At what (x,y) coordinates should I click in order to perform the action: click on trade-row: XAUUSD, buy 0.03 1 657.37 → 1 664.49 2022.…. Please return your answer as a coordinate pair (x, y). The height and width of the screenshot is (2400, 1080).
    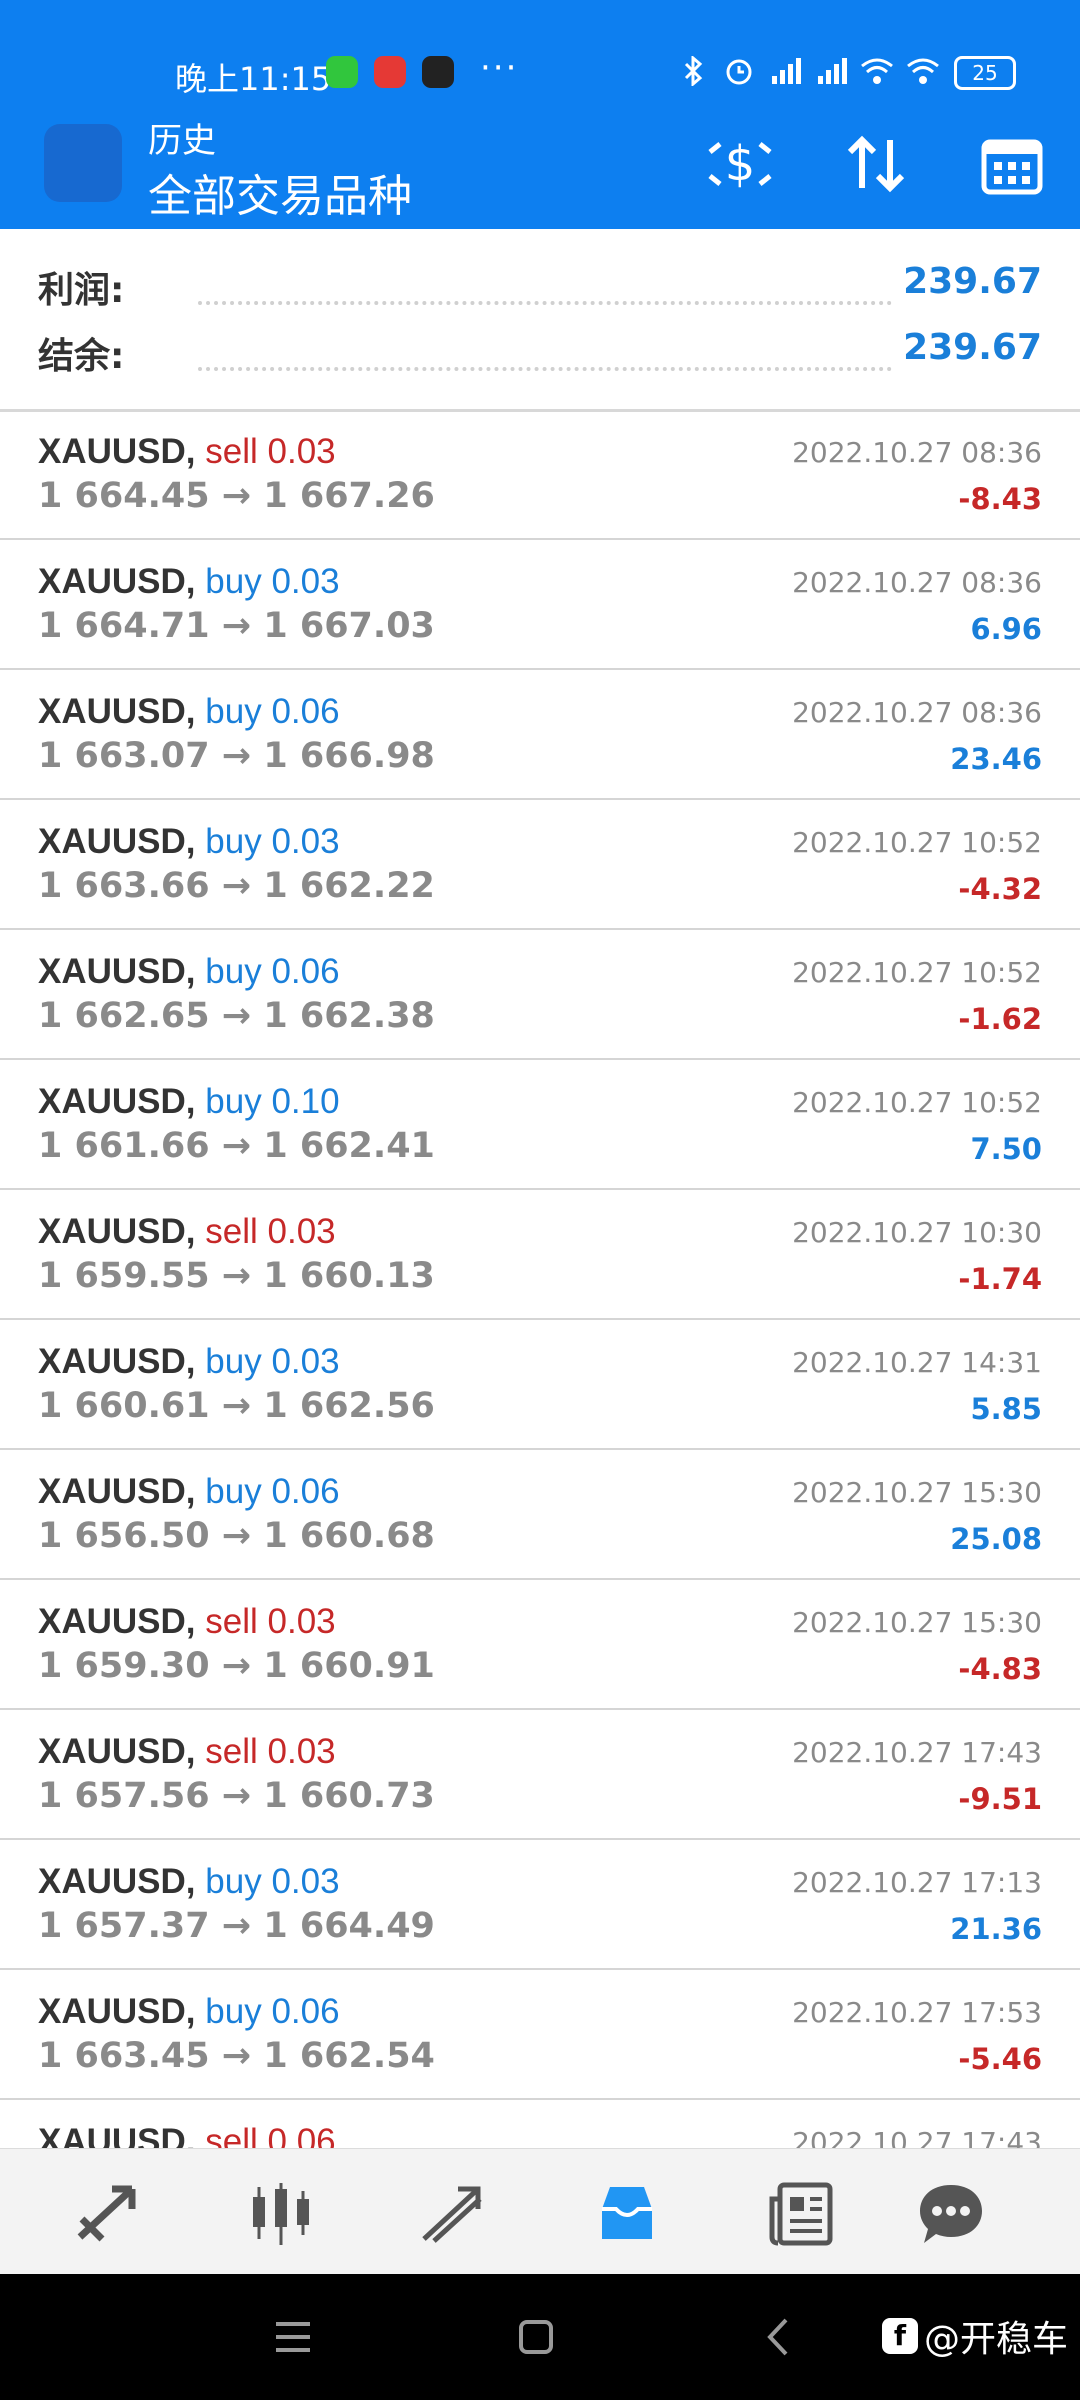
    Looking at the image, I should click on (540, 1905).